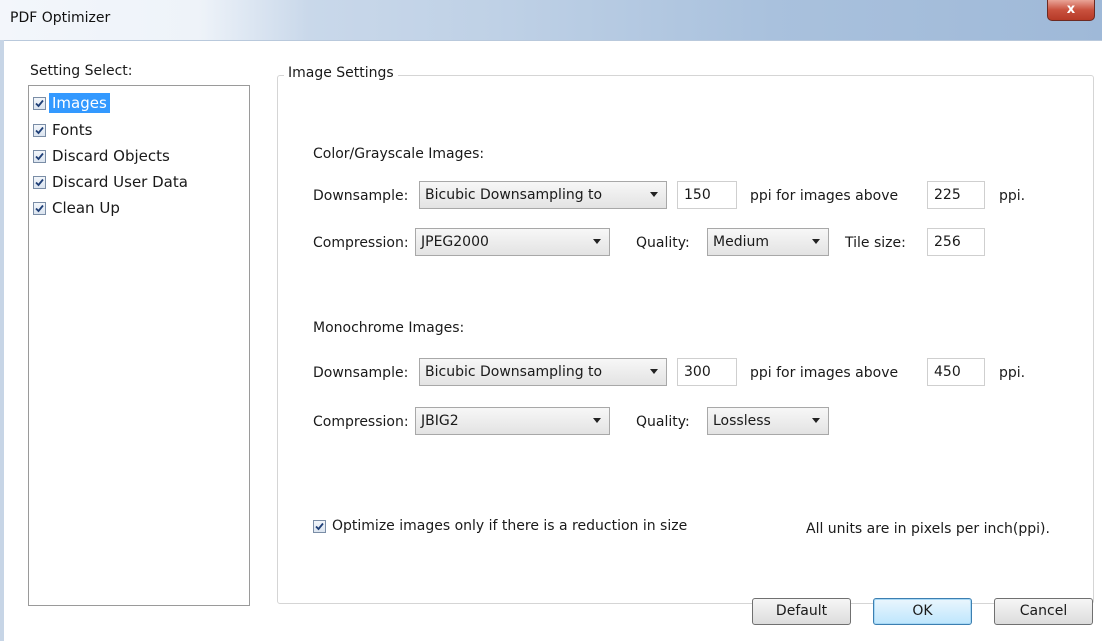 This screenshot has width=1102, height=641. I want to click on ok-button: OK, so click(922, 611).